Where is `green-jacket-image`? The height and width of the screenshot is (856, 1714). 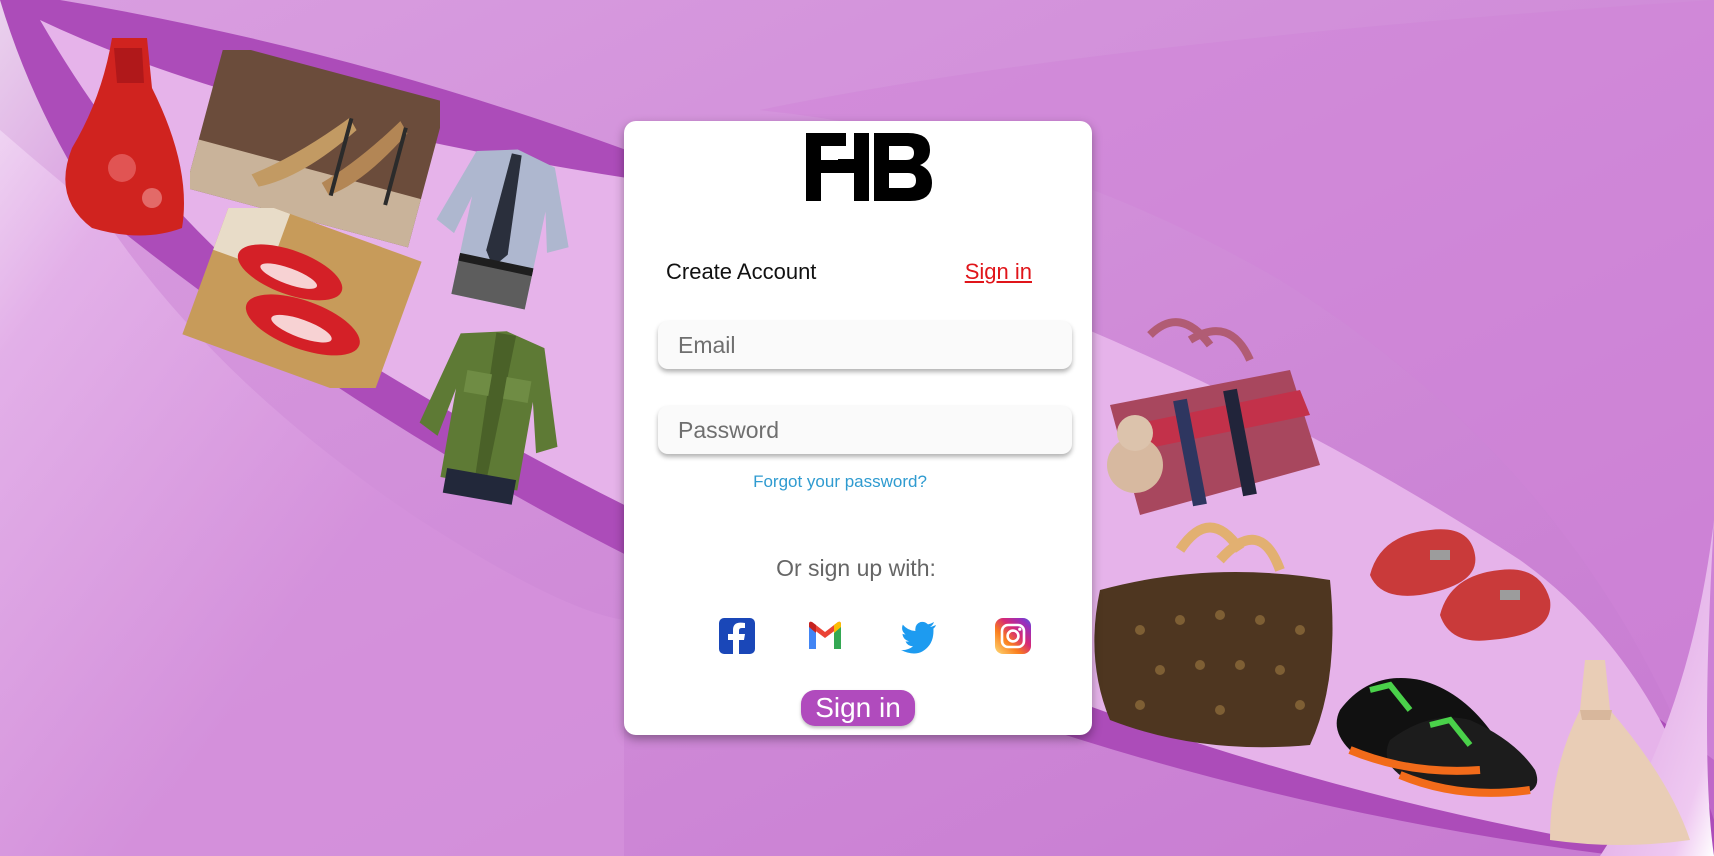
green-jacket-image is located at coordinates (488, 418).